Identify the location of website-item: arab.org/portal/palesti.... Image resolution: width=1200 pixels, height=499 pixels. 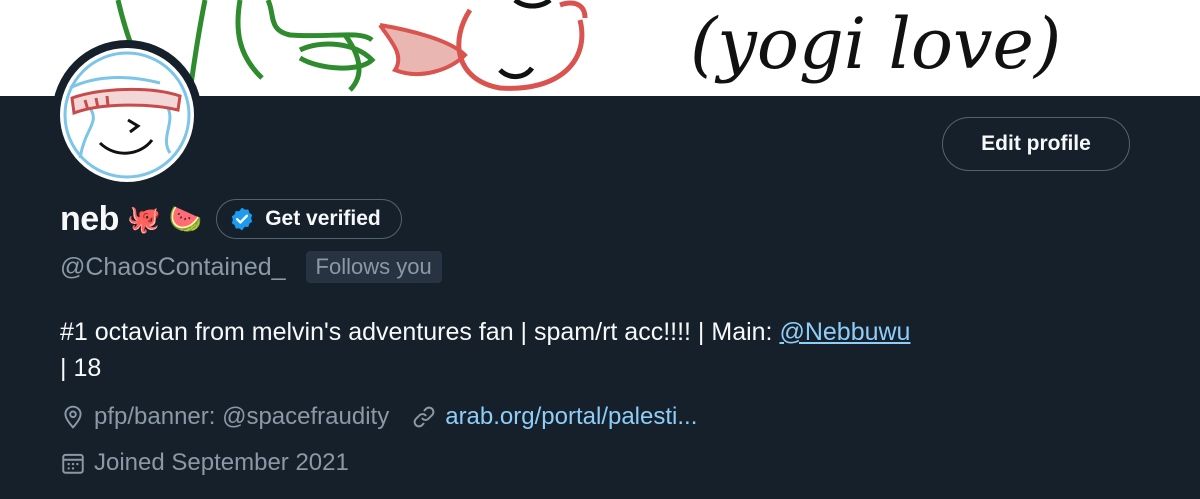
(554, 417).